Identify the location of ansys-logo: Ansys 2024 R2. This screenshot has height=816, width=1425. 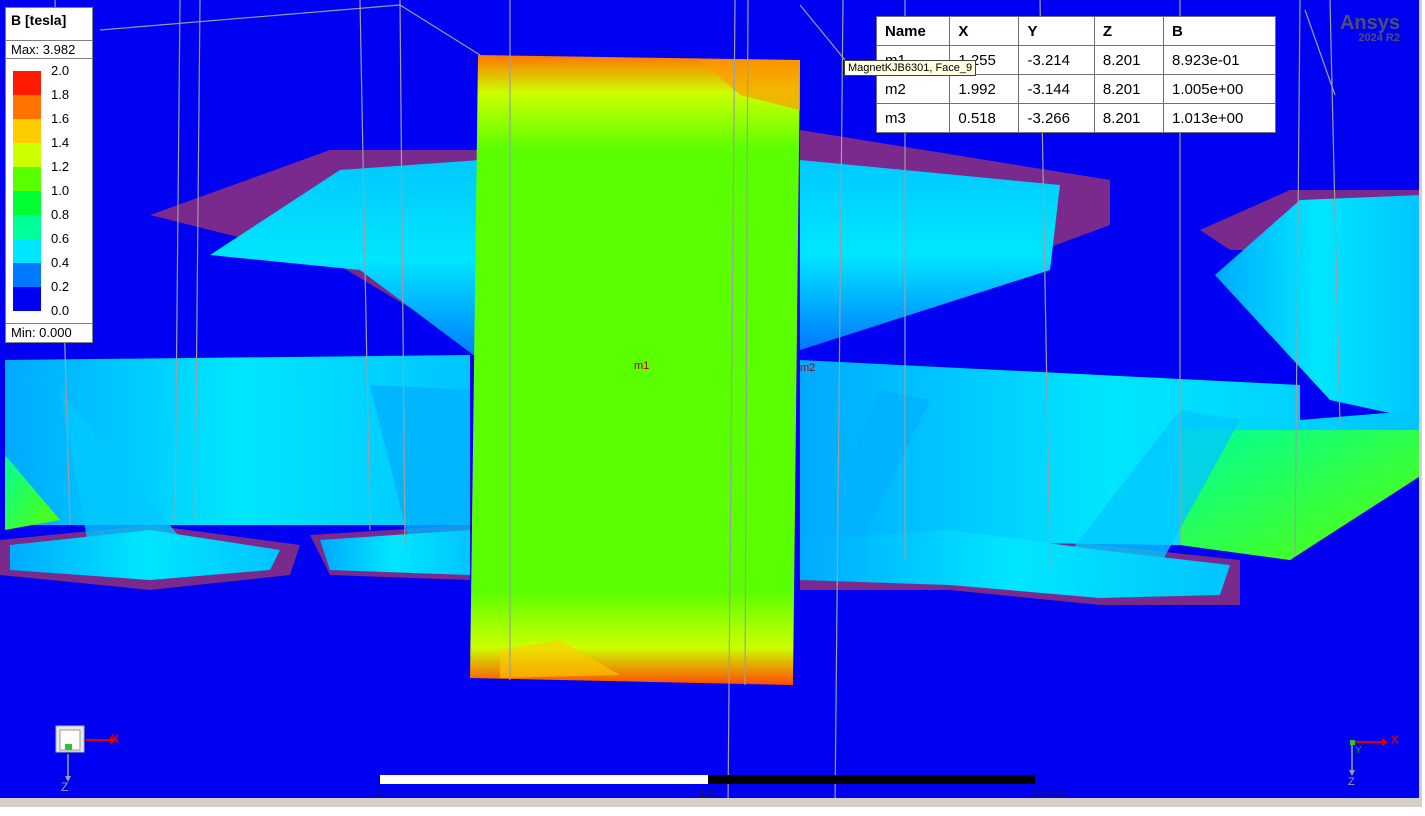
(1370, 28).